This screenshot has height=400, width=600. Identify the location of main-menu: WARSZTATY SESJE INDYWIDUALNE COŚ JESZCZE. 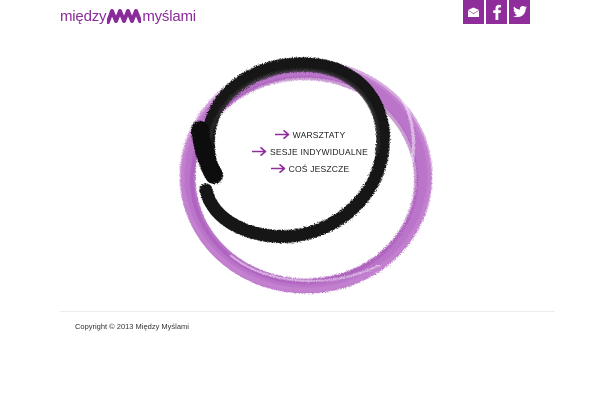
(310, 151).